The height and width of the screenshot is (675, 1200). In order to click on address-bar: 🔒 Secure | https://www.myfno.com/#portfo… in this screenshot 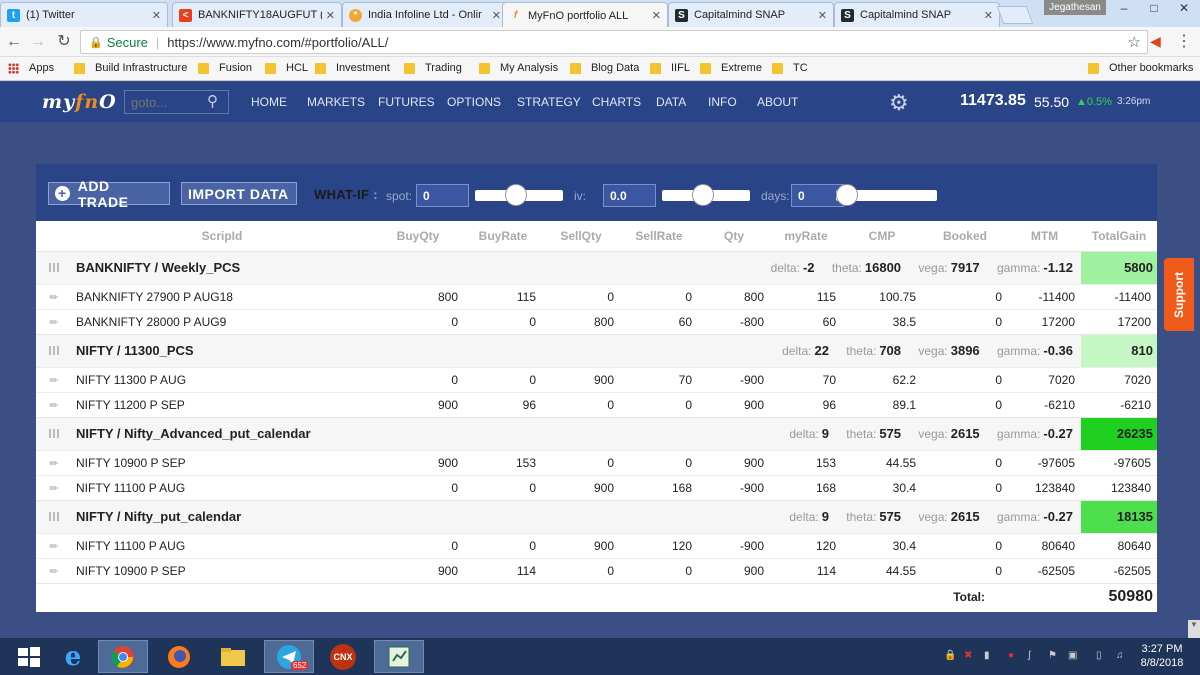, I will do `click(614, 42)`.